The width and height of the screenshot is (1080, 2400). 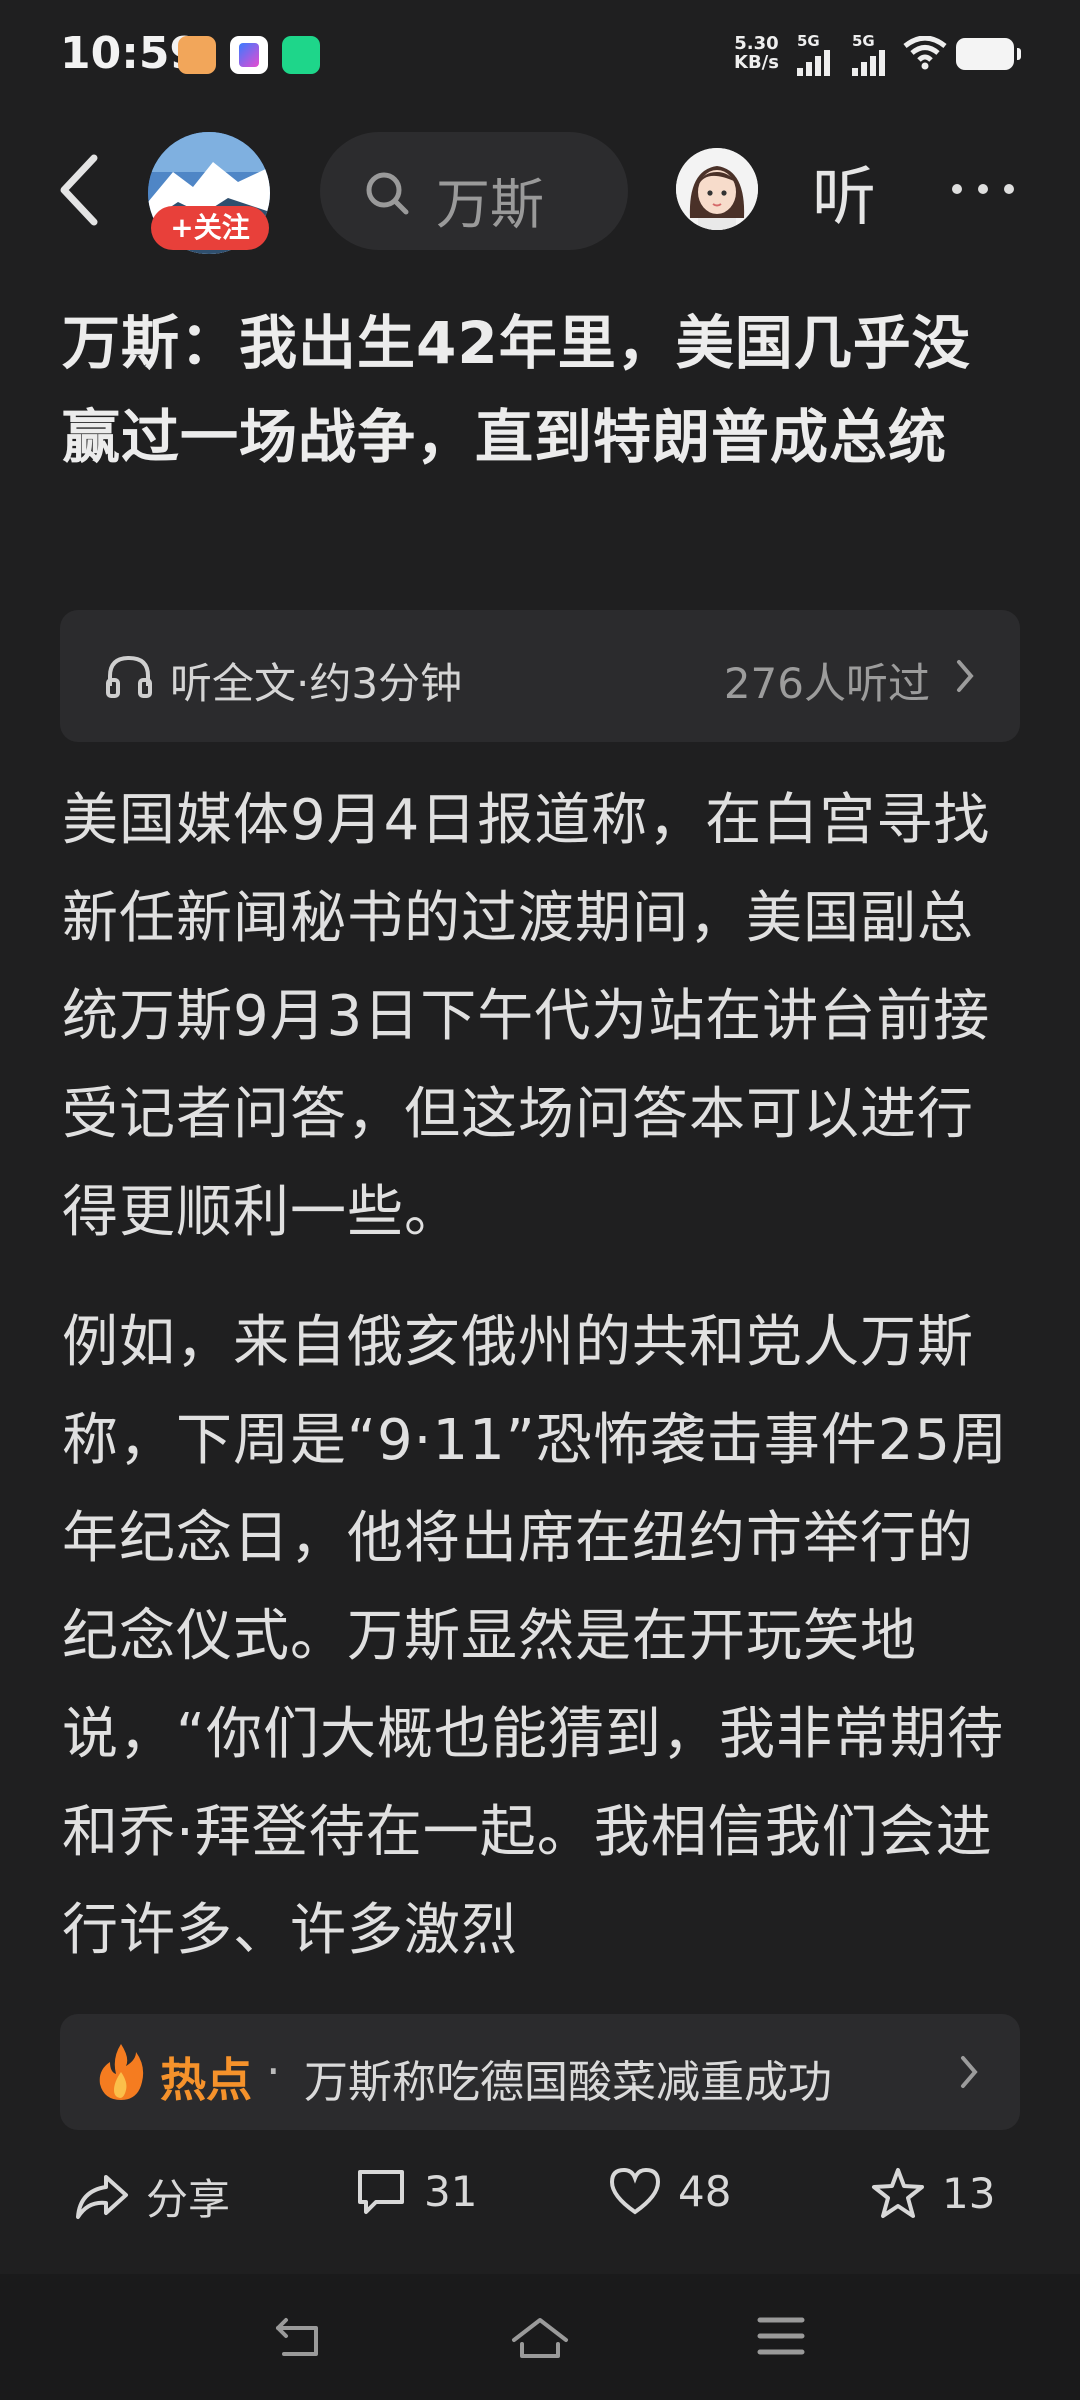 What do you see at coordinates (756, 62) in the screenshot?
I see `network-speed-unit: KB/s` at bounding box center [756, 62].